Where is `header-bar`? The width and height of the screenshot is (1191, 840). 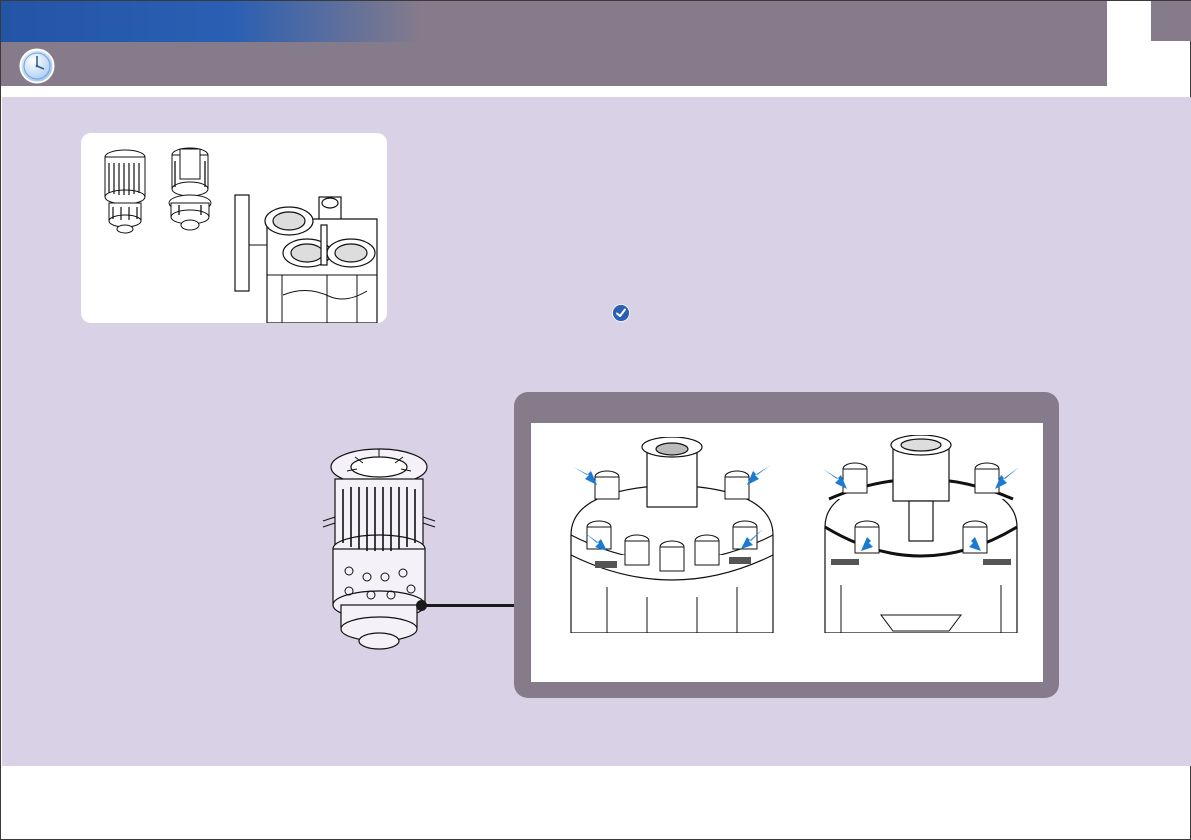 header-bar is located at coordinates (554, 43).